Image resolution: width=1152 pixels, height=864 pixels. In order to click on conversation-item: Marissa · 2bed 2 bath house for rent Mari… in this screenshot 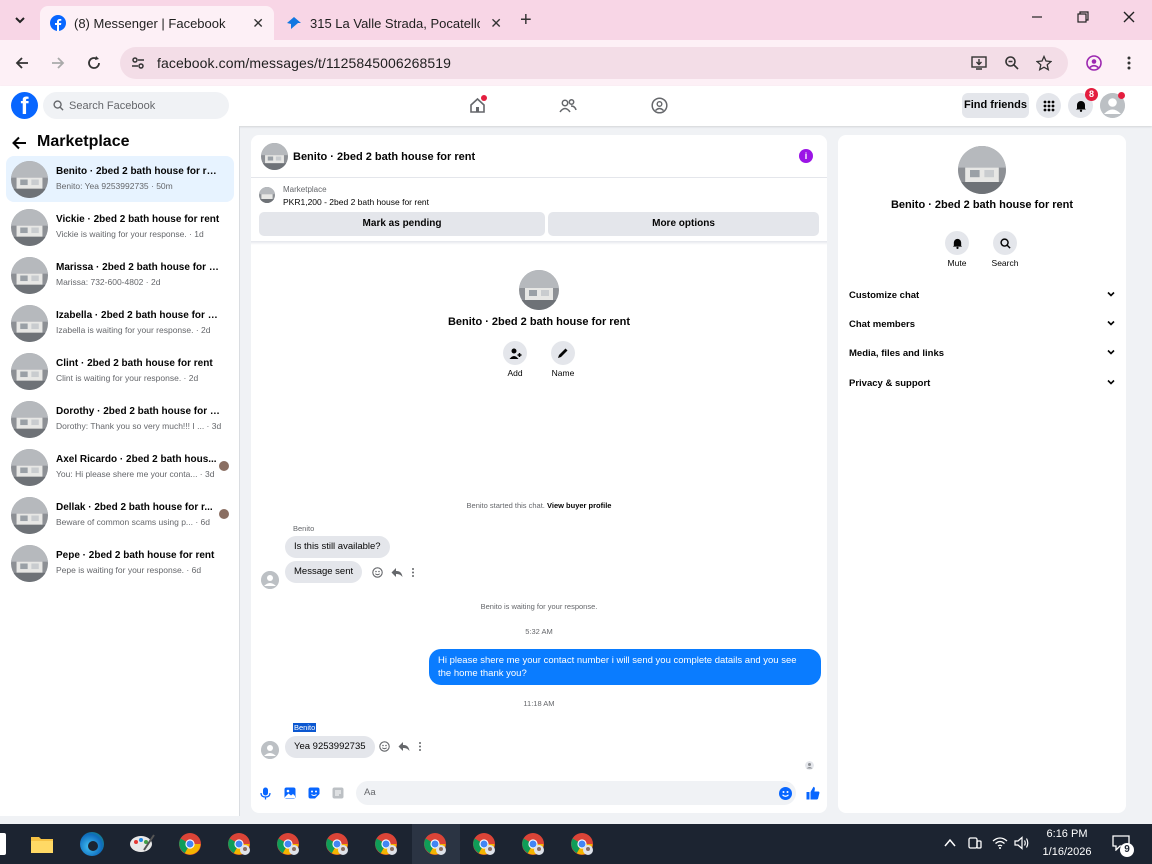, I will do `click(120, 275)`.